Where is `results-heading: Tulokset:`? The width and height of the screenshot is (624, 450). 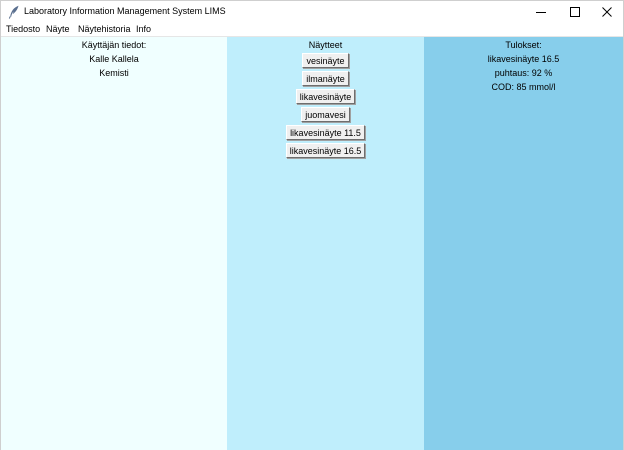 results-heading: Tulokset: is located at coordinates (523, 45).